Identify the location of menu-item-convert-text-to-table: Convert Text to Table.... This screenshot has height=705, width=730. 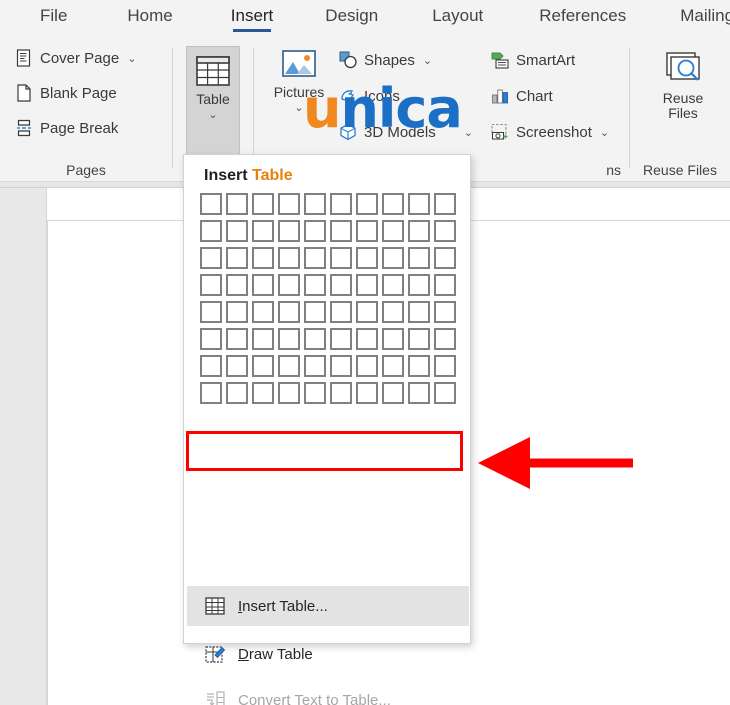
(328, 692).